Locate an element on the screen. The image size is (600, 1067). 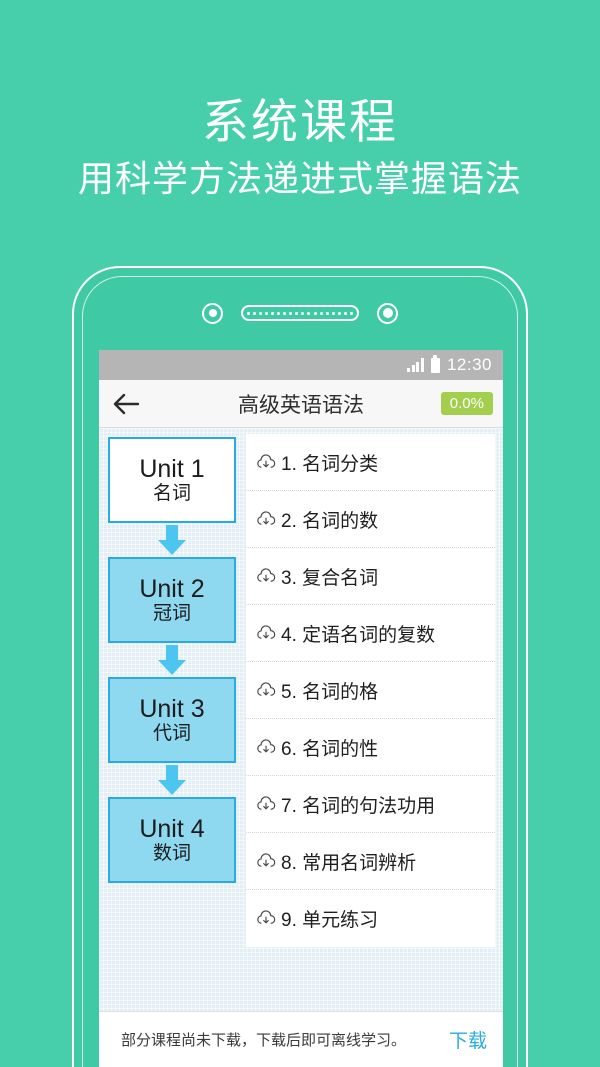
unit-list: Unit 1 名词 Unit 2 冠词 Unit 3 代词 Unit 4 数词 is located at coordinates (169, 719).